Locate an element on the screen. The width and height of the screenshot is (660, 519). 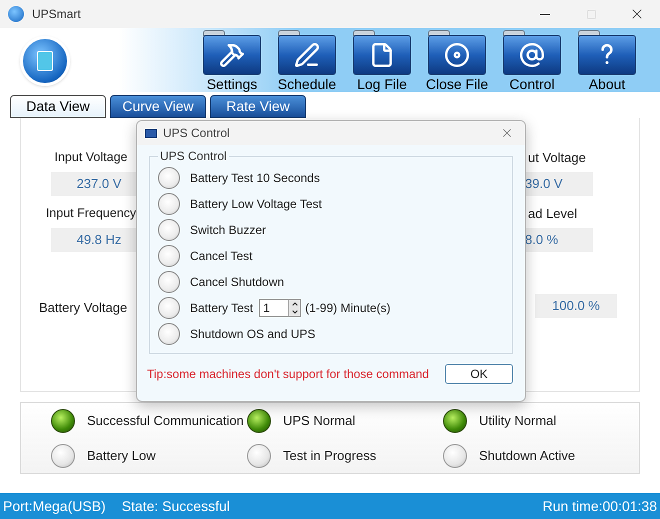
reading-value: 100.0 % is located at coordinates (576, 306).